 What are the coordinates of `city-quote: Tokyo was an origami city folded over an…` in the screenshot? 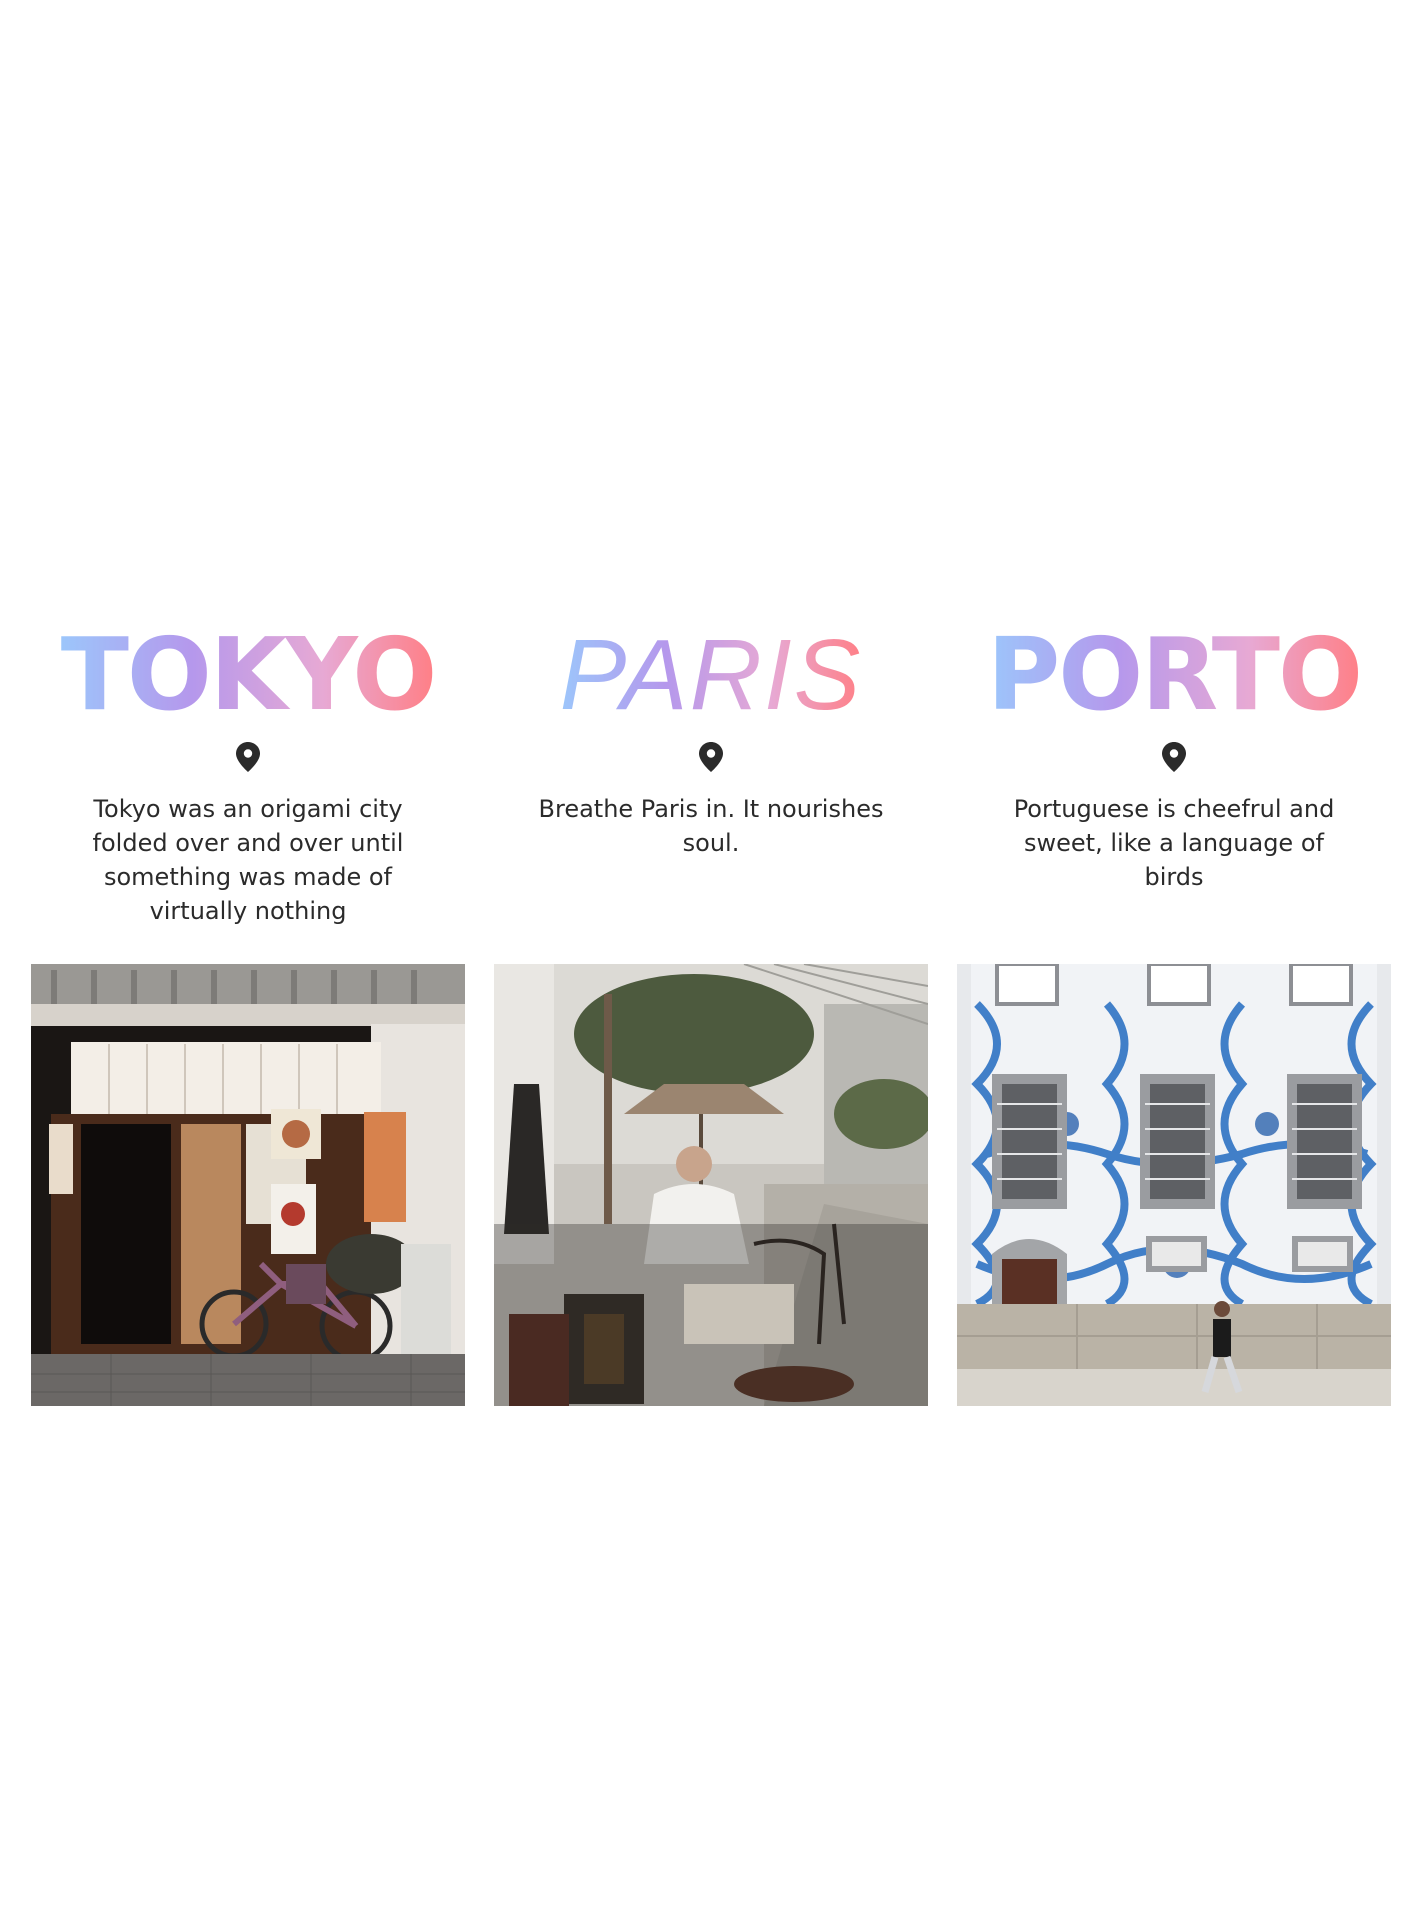 It's located at (248, 860).